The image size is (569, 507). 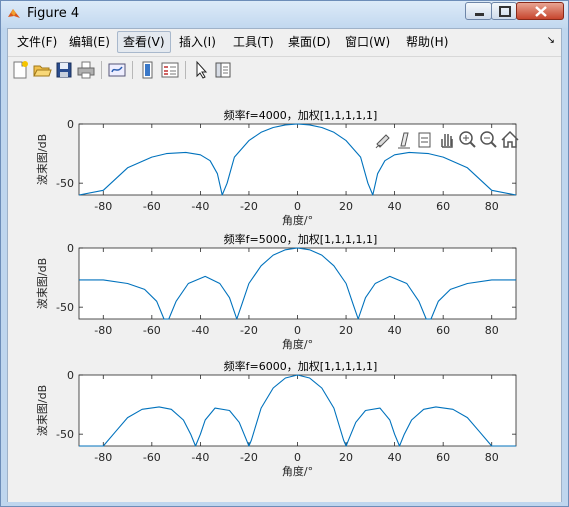 I want to click on figure-toolbar, so click(x=284, y=69).